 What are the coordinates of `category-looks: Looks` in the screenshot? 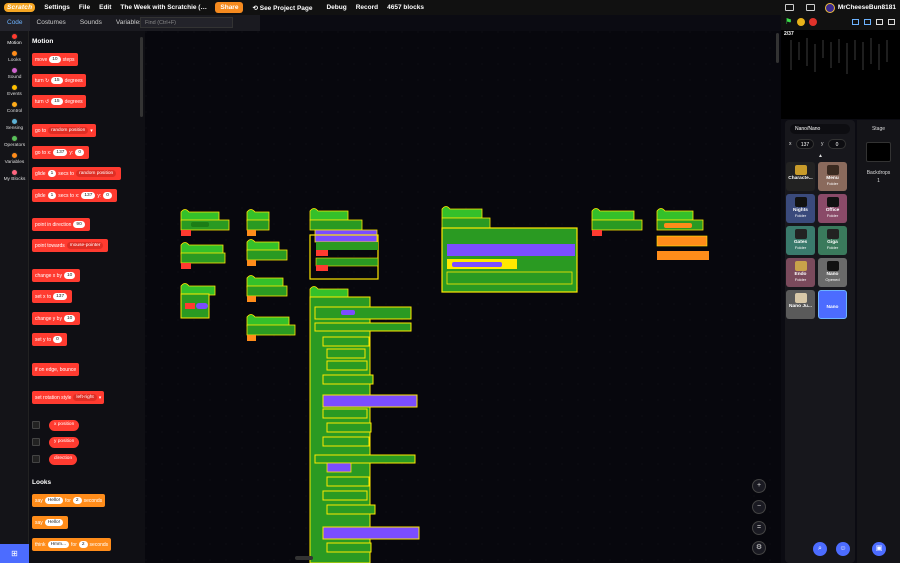 It's located at (14, 56).